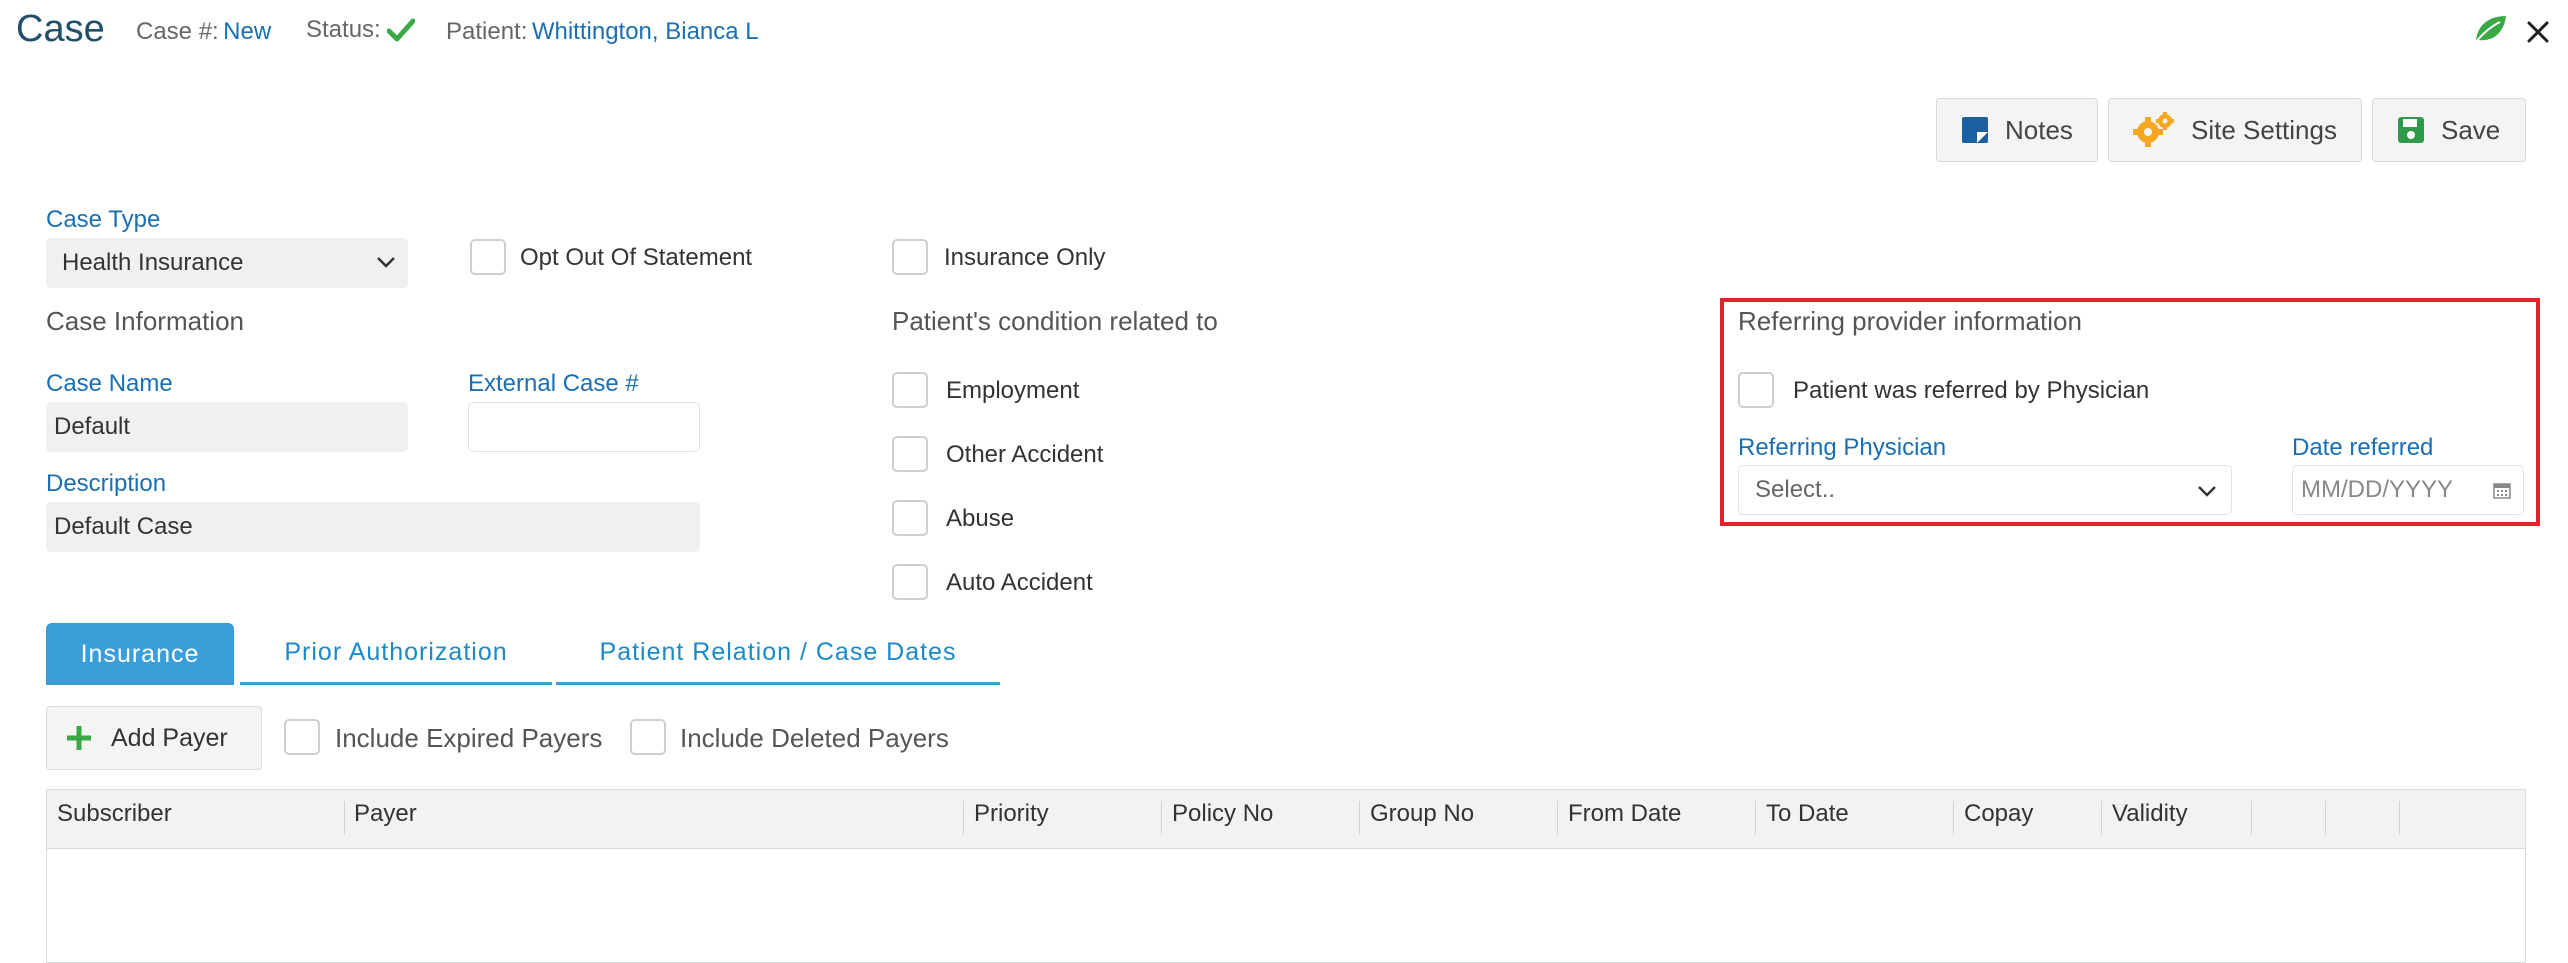 The height and width of the screenshot is (963, 2568). I want to click on description-input: Default Case, so click(373, 527).